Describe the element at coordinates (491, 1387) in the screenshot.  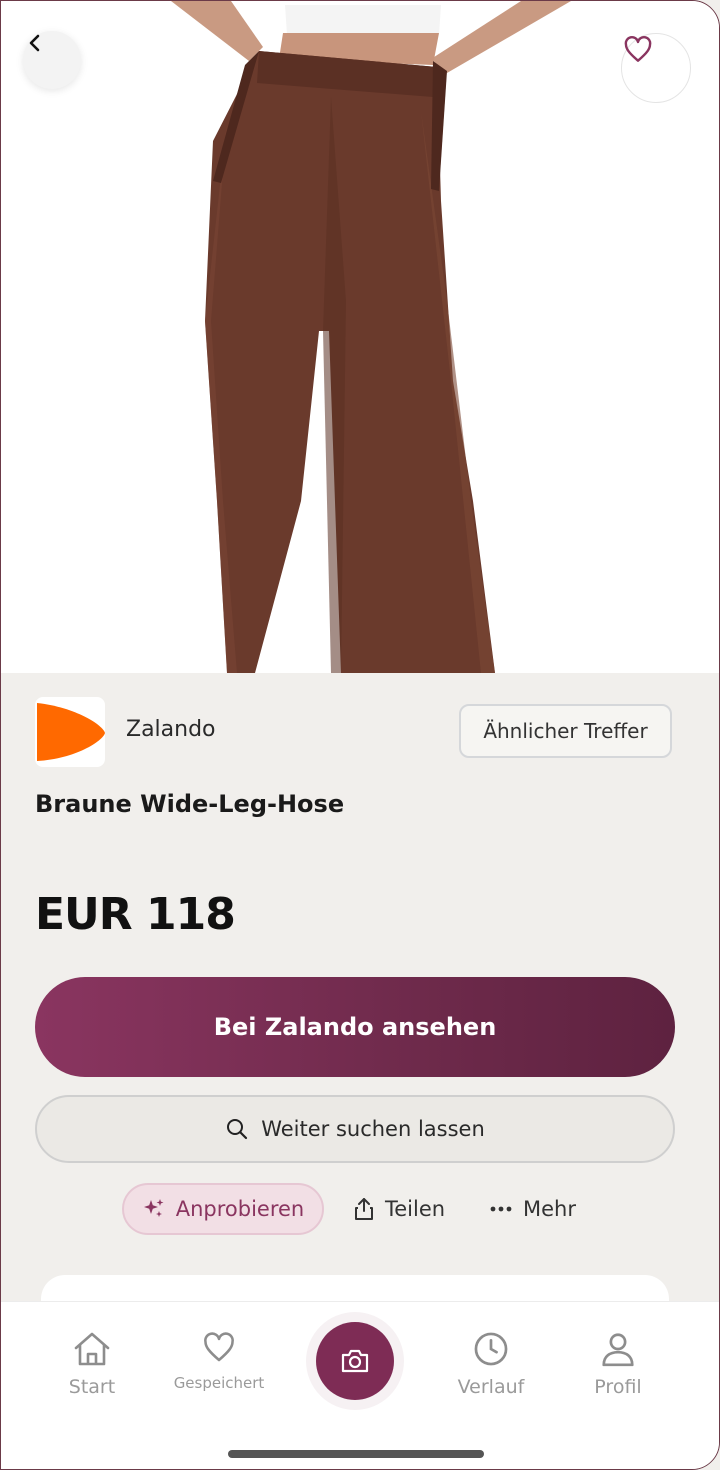
I see `nav-label-history: Verlauf` at that location.